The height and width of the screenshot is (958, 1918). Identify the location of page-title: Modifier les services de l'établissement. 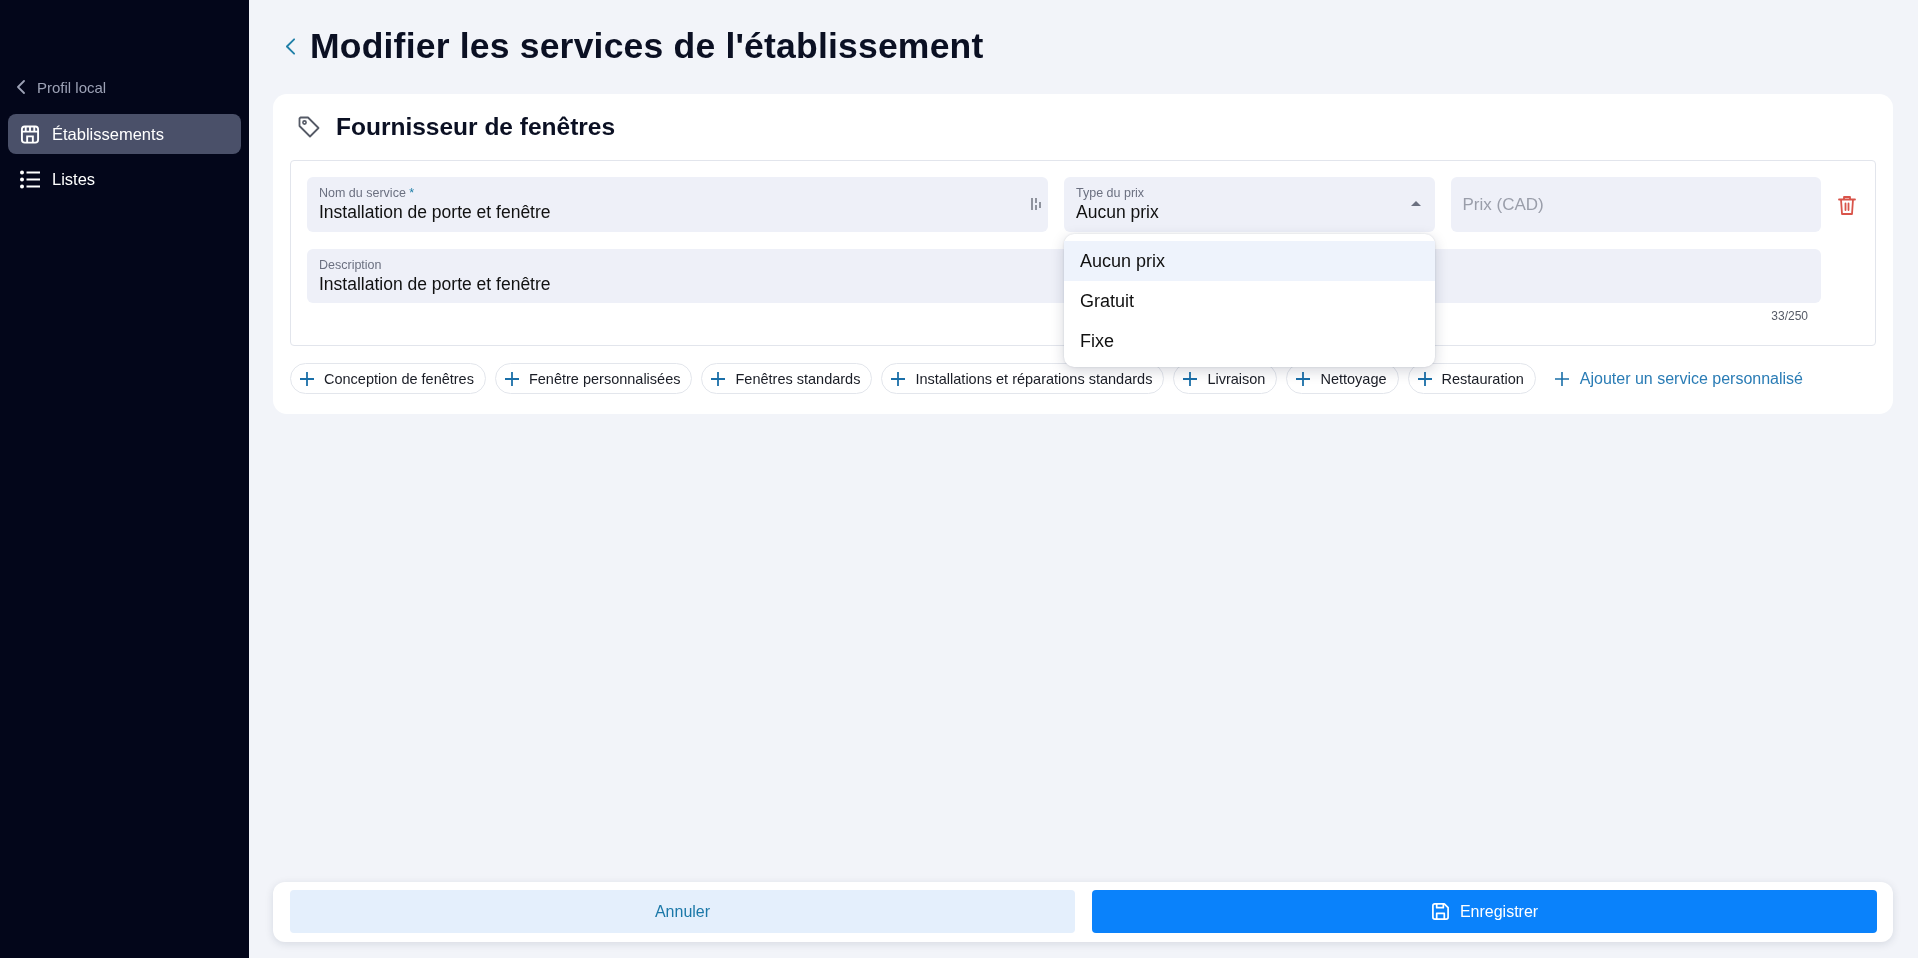
(647, 46).